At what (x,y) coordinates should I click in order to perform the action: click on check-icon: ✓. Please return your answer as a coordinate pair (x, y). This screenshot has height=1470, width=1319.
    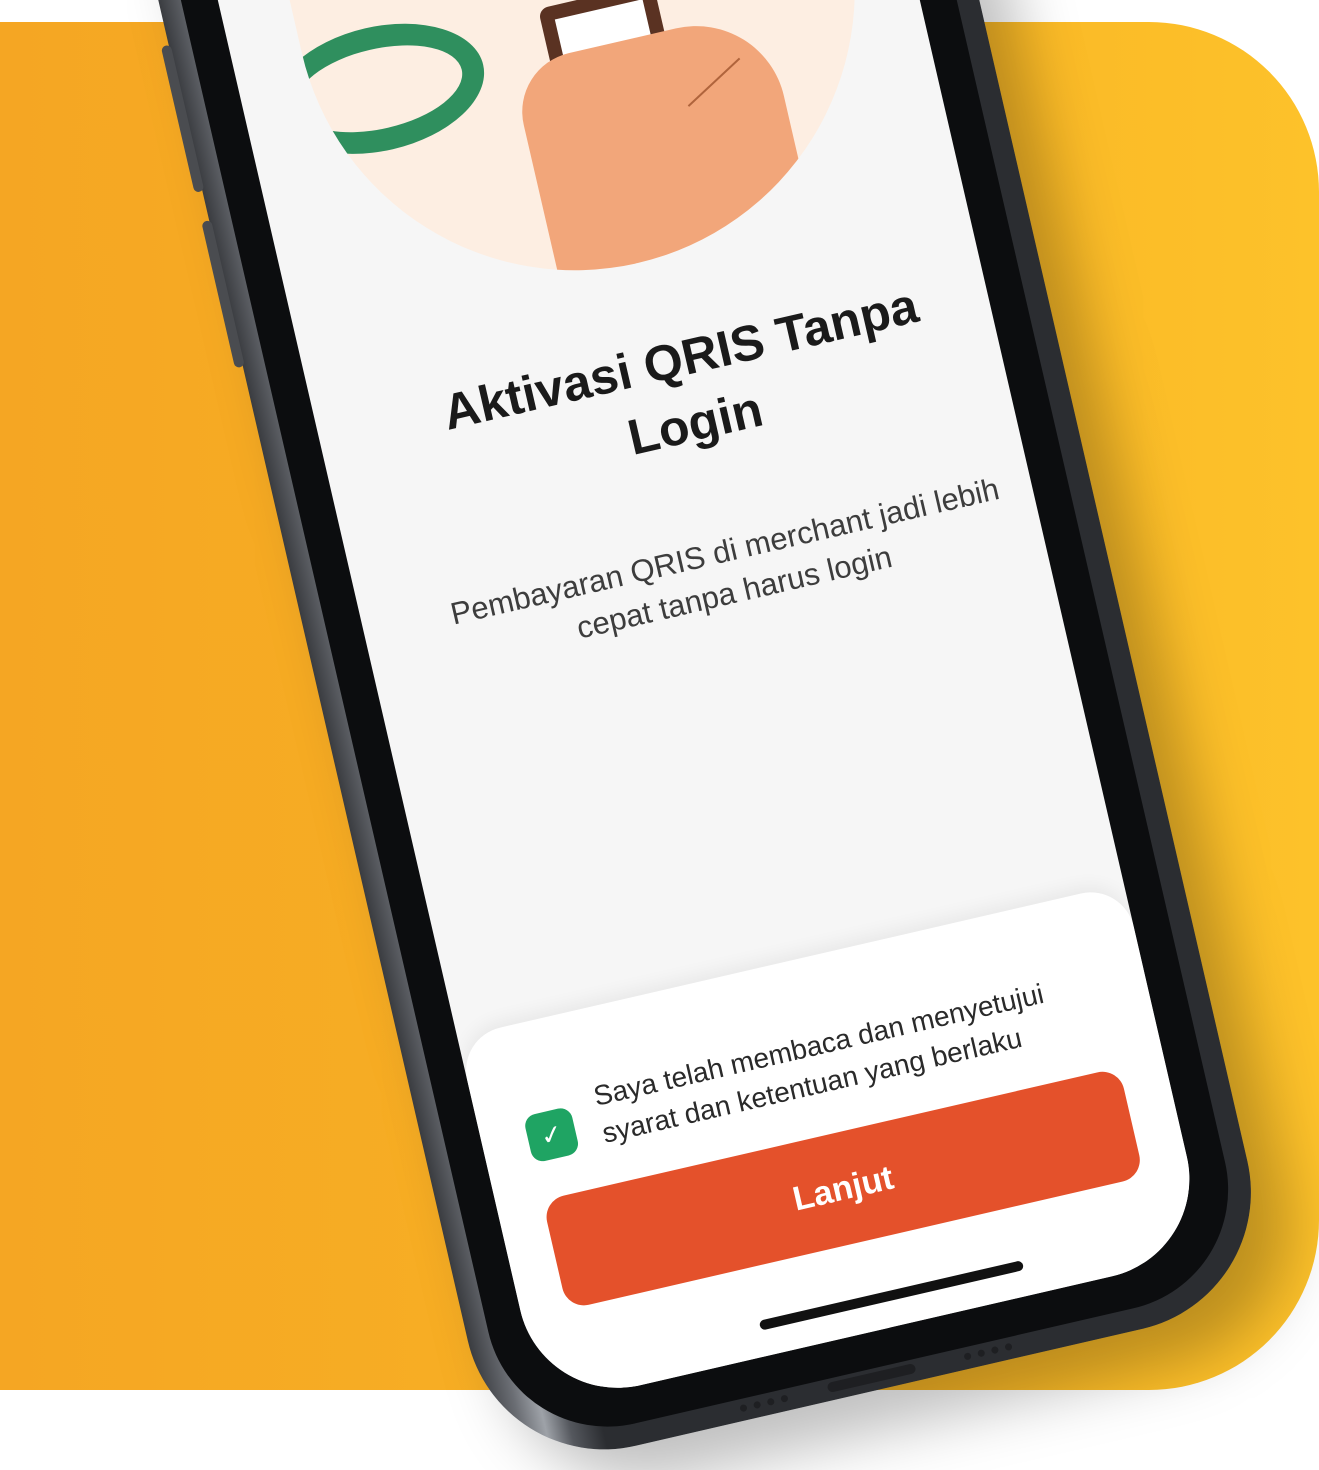
    Looking at the image, I should click on (551, 1134).